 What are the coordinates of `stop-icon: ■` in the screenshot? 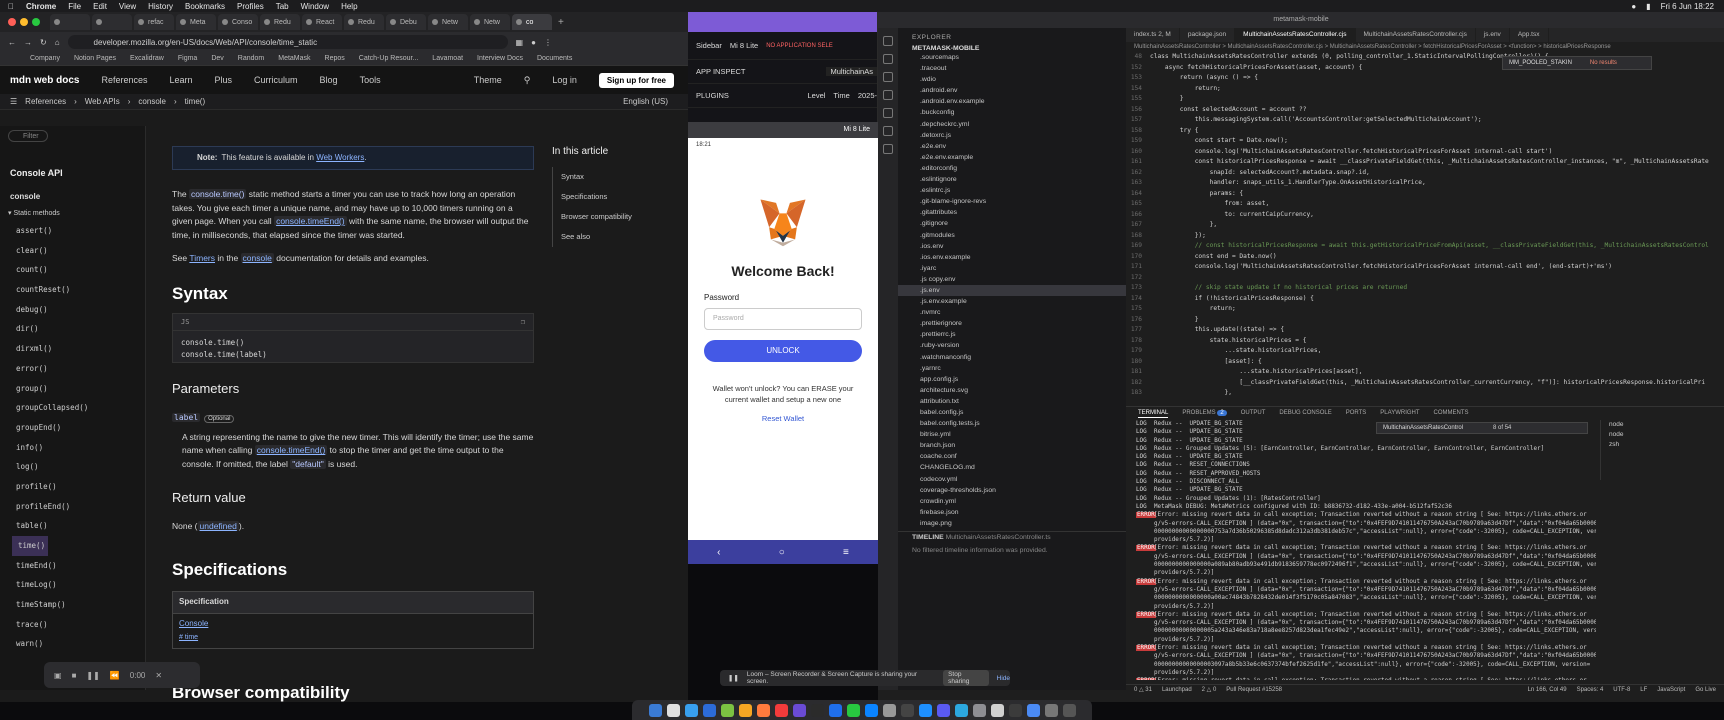 It's located at (74, 675).